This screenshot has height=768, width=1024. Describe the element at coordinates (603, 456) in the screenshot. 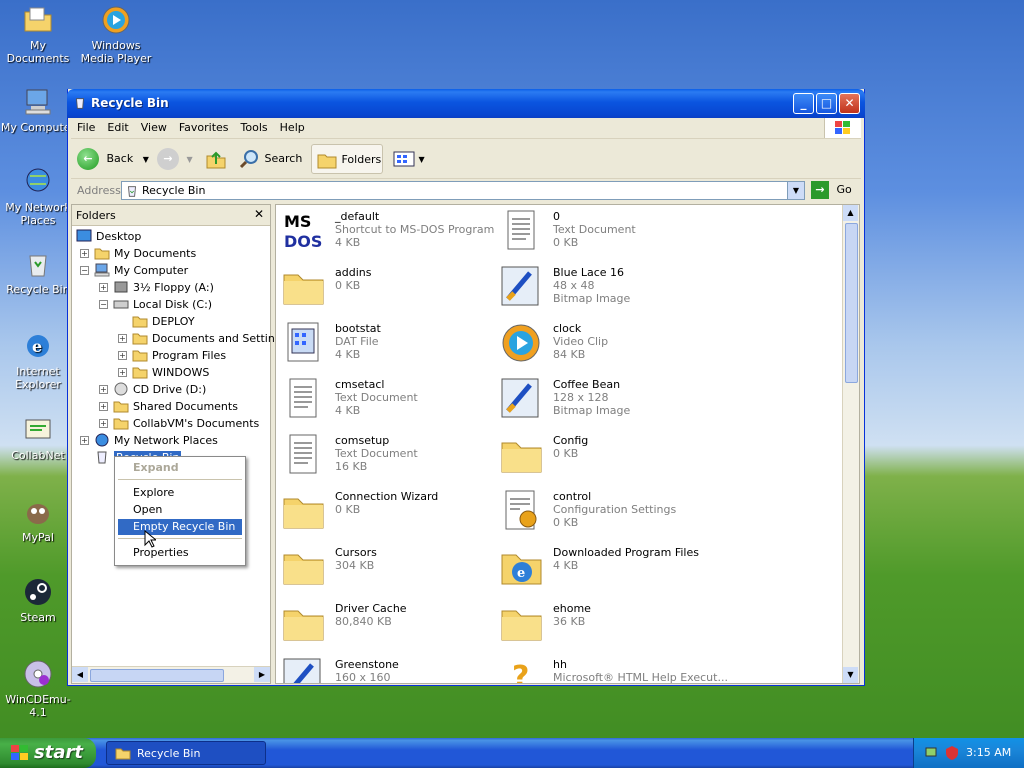

I see `file-item: Config 0 KB` at that location.